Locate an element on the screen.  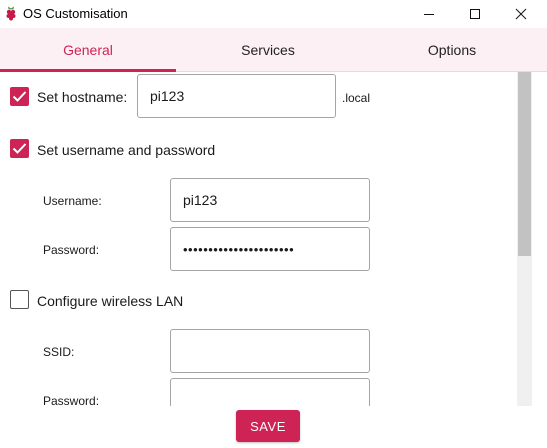
close-button is located at coordinates (521, 14).